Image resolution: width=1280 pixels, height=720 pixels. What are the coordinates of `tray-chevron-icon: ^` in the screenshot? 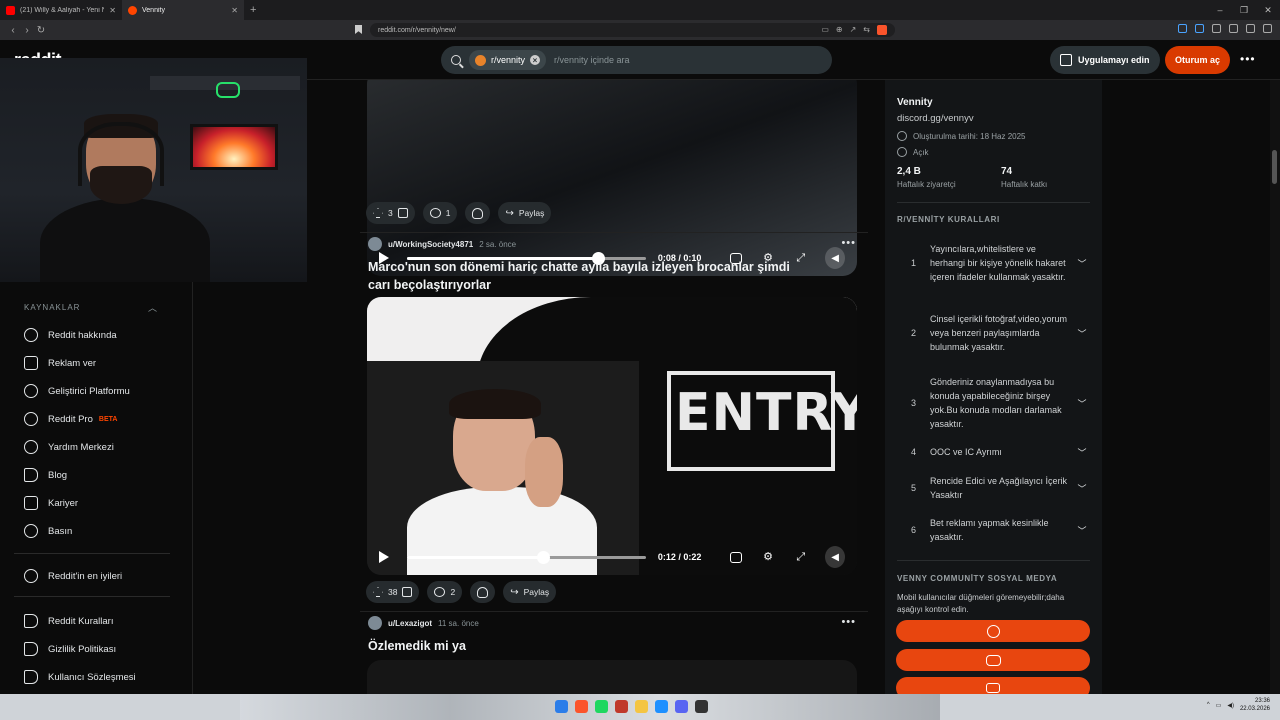 It's located at (1208, 705).